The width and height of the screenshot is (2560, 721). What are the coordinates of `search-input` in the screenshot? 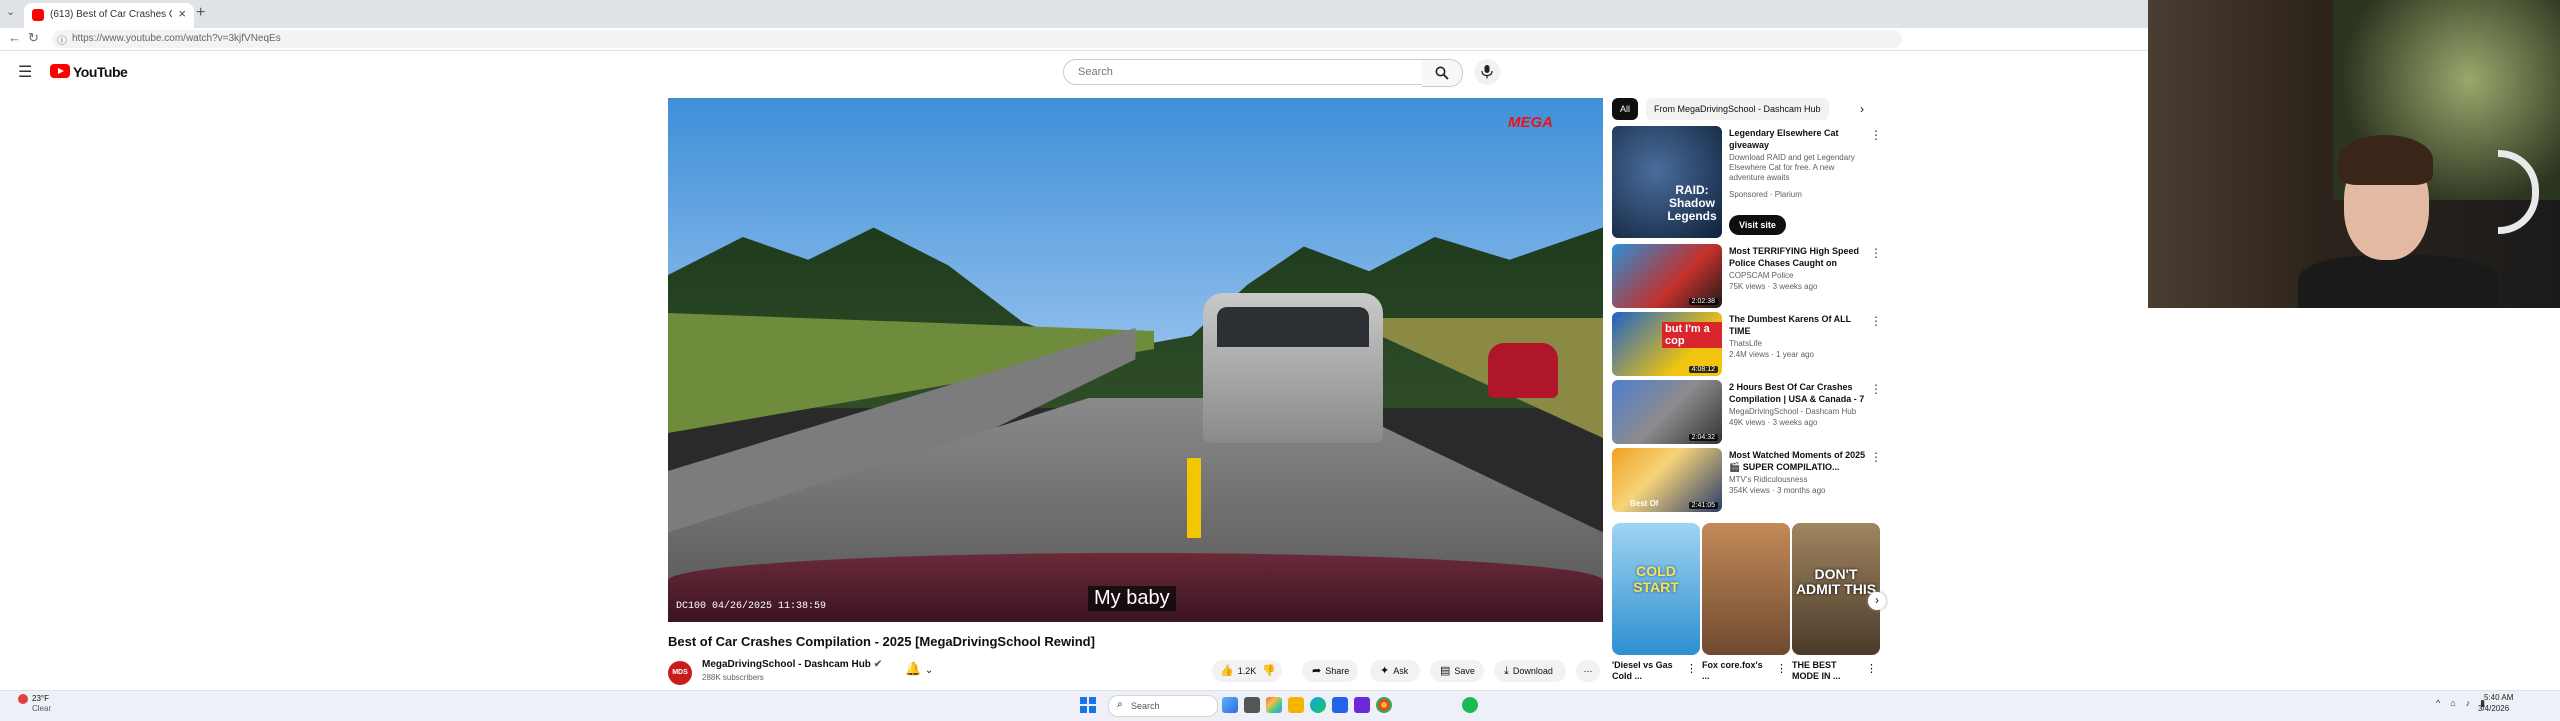 It's located at (1243, 72).